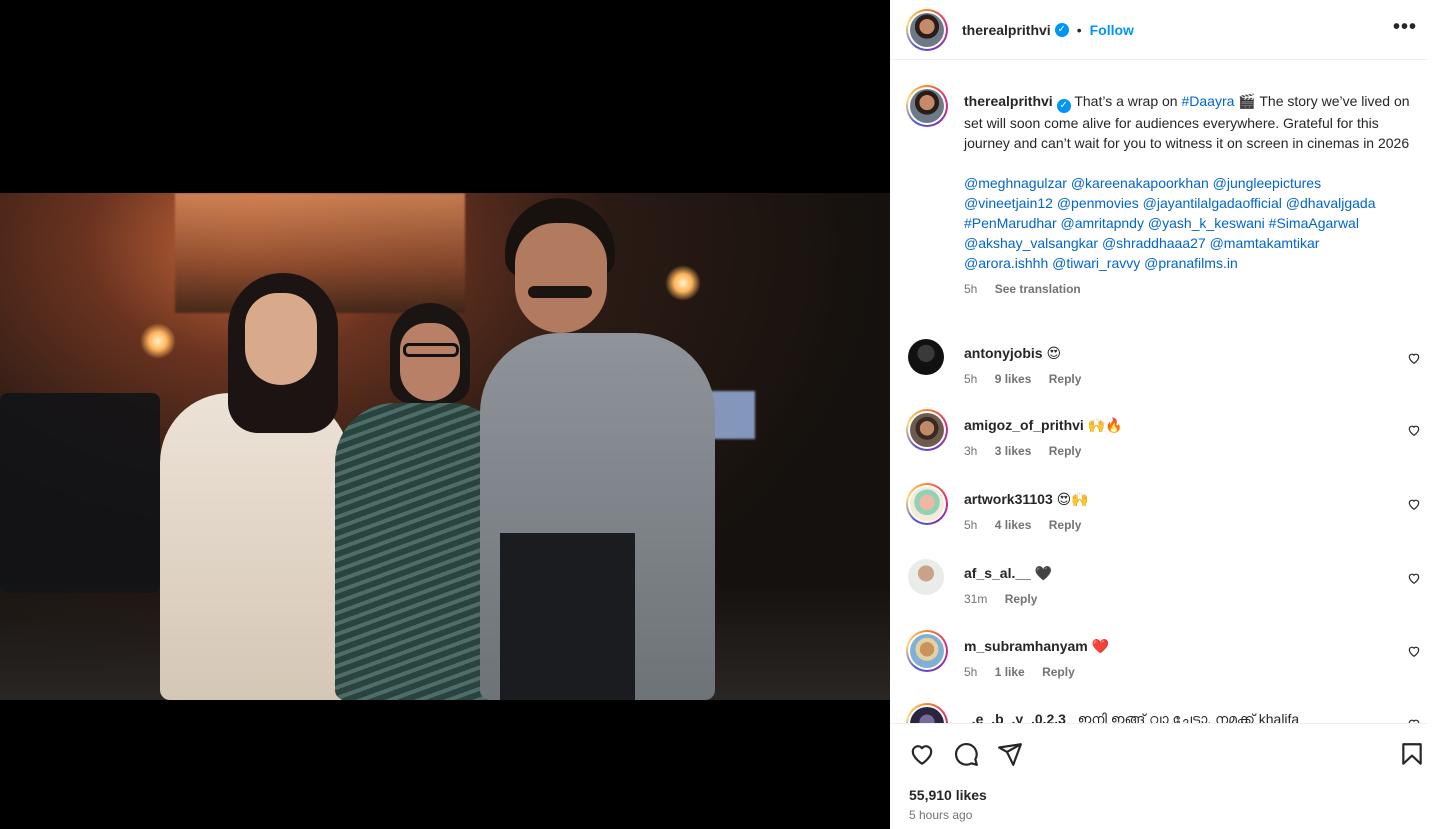 This screenshot has width=1440, height=829. What do you see at coordinates (940, 815) in the screenshot?
I see `post-time-ago: 5 hours ago` at bounding box center [940, 815].